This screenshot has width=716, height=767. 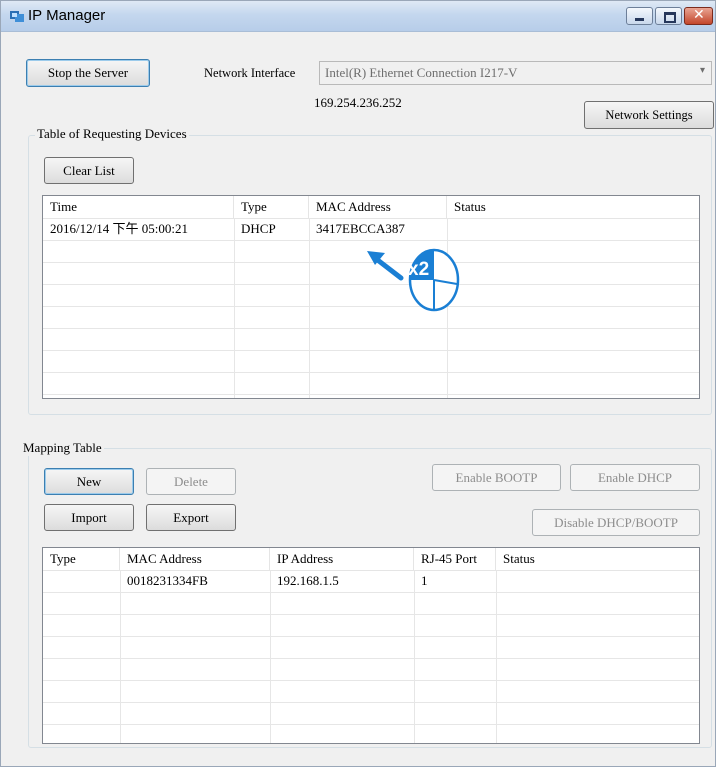 What do you see at coordinates (119, 228) in the screenshot?
I see `time-cell: 2016/12/14 下午 05:00:21` at bounding box center [119, 228].